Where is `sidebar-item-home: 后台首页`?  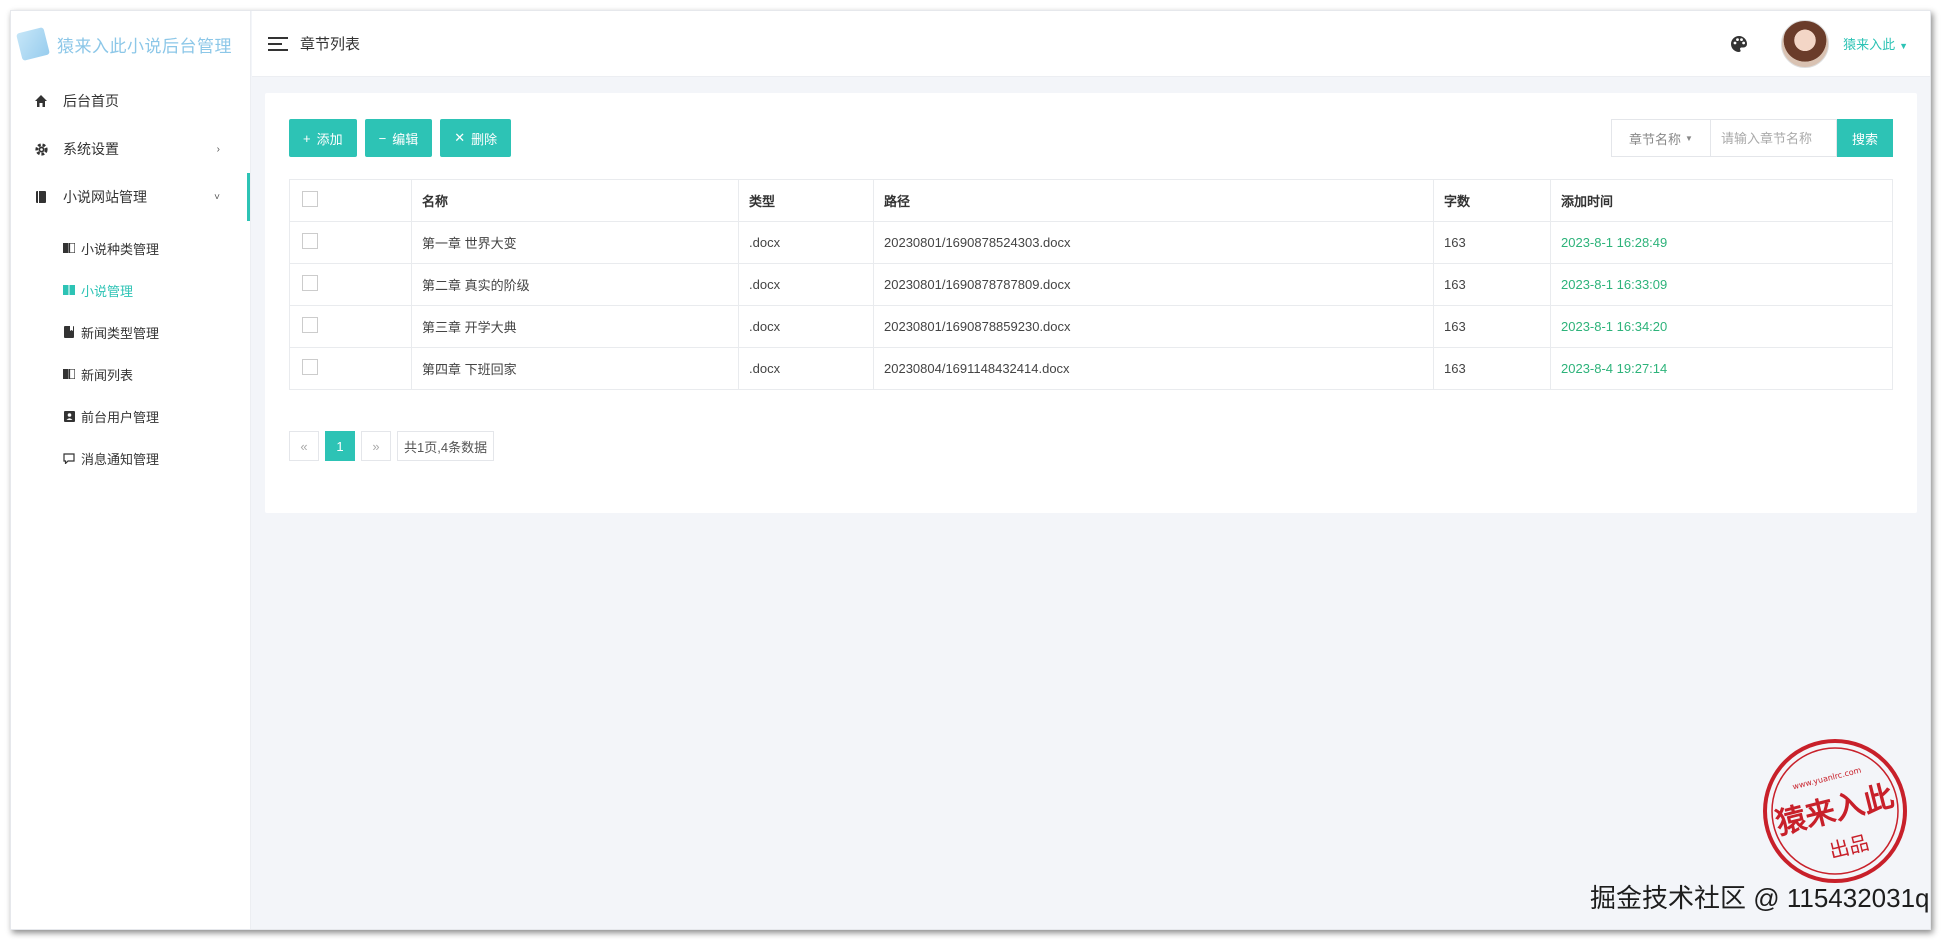
sidebar-item-home: 后台首页 is located at coordinates (130, 101).